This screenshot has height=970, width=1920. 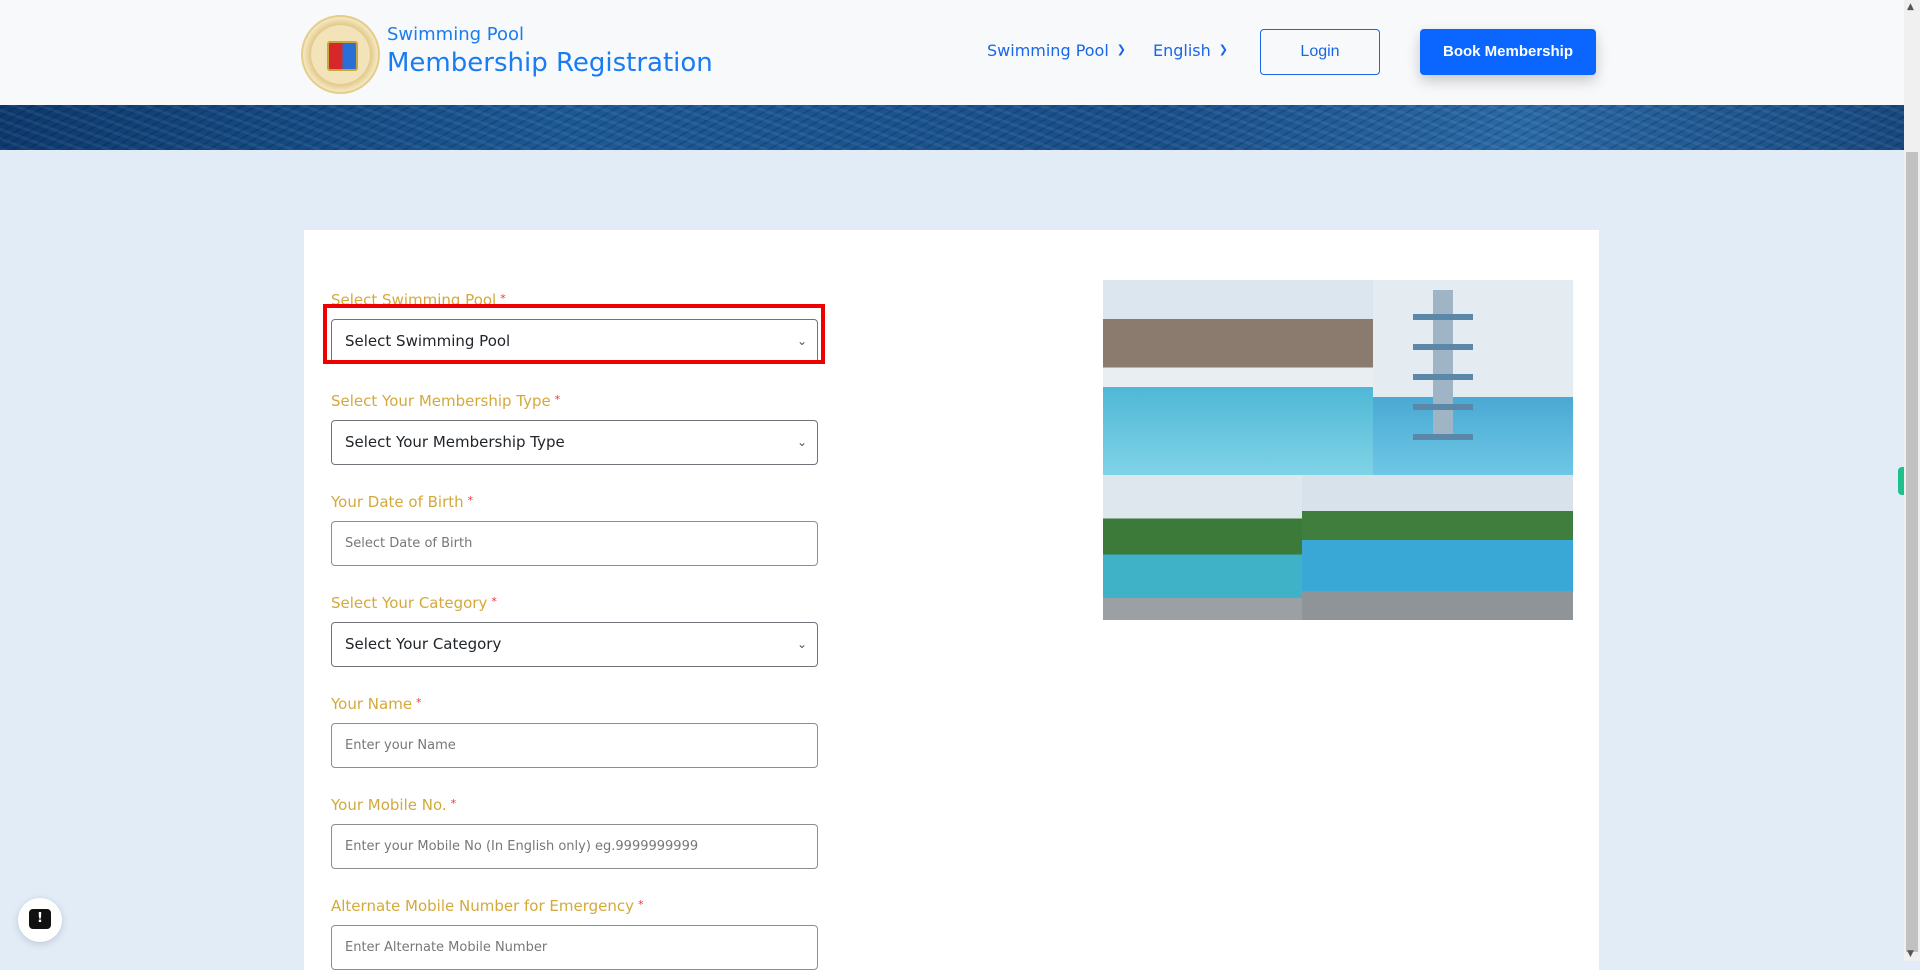 What do you see at coordinates (574, 442) in the screenshot?
I see `select-dropdown: Select Your Membership Type ⌄` at bounding box center [574, 442].